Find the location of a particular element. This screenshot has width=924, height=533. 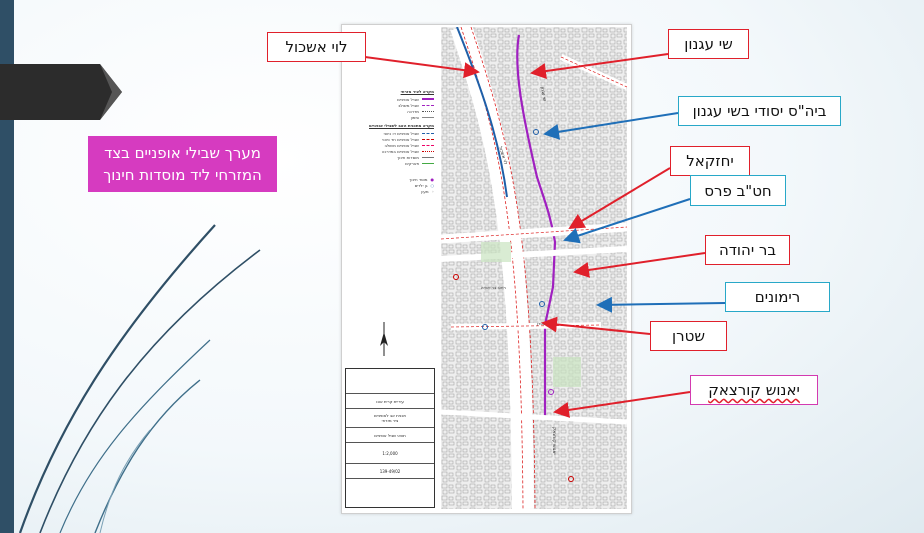

title-block-company: עיריית קרית אונו is located at coordinates (390, 401).